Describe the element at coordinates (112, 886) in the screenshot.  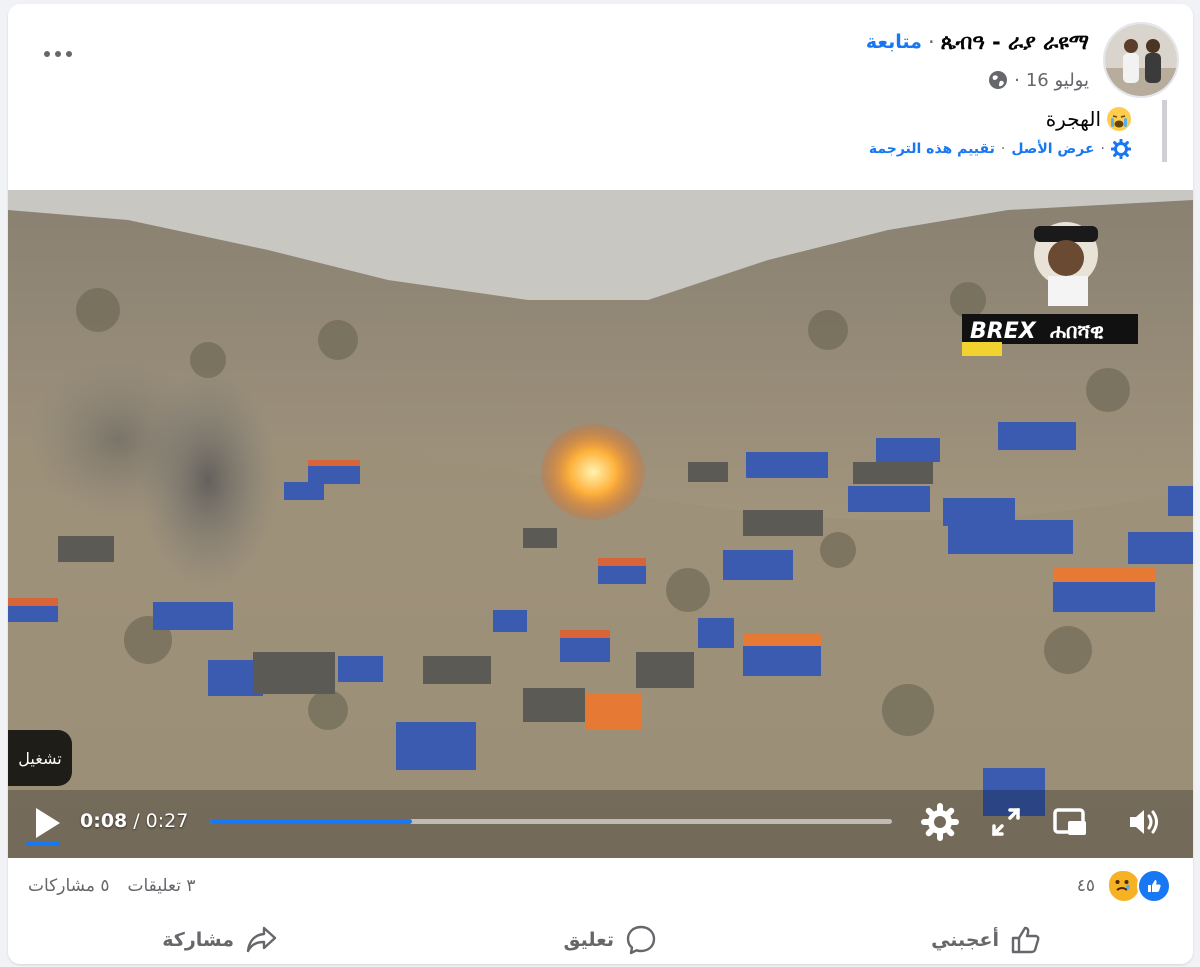
I see `engagement-stats: ٣ تعليقات ٥ مشاركات` at that location.